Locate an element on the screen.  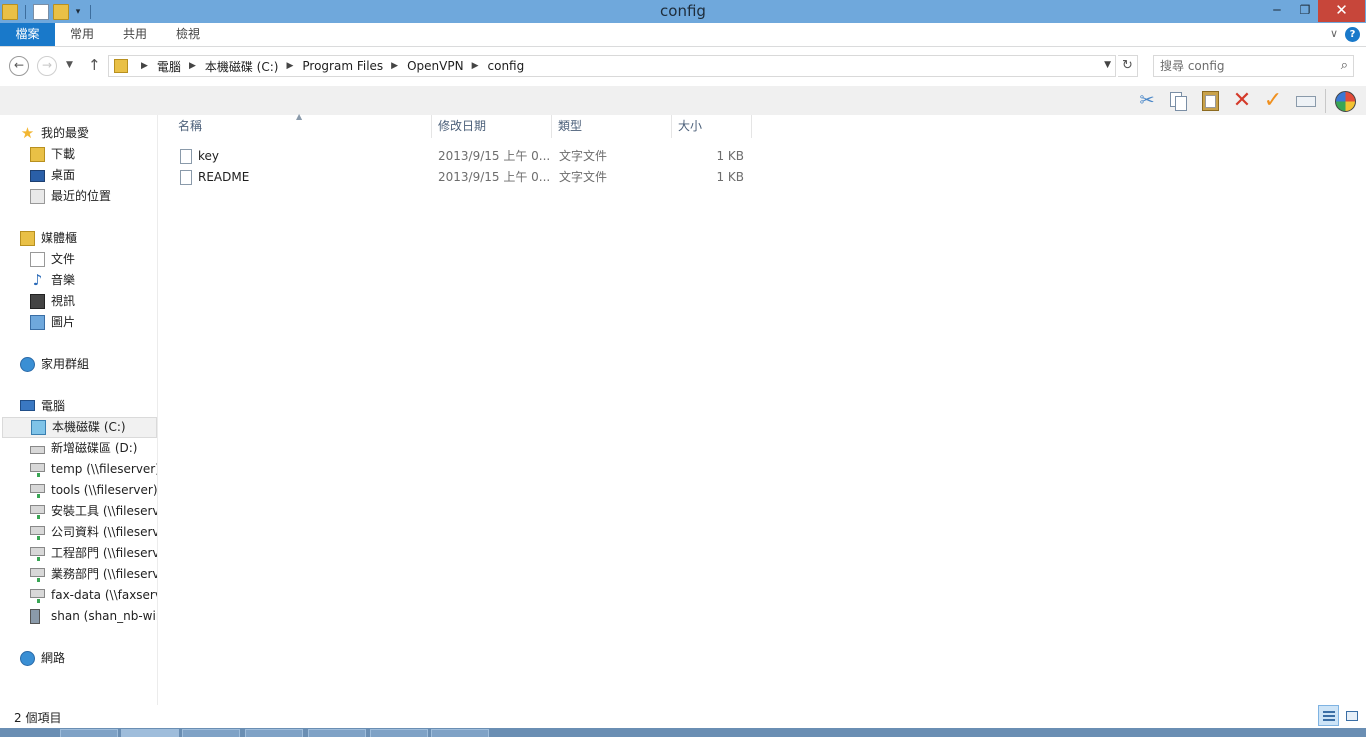
title-bar: ▾ config ‒ ❐ ✕ is located at coordinates (683, 11).